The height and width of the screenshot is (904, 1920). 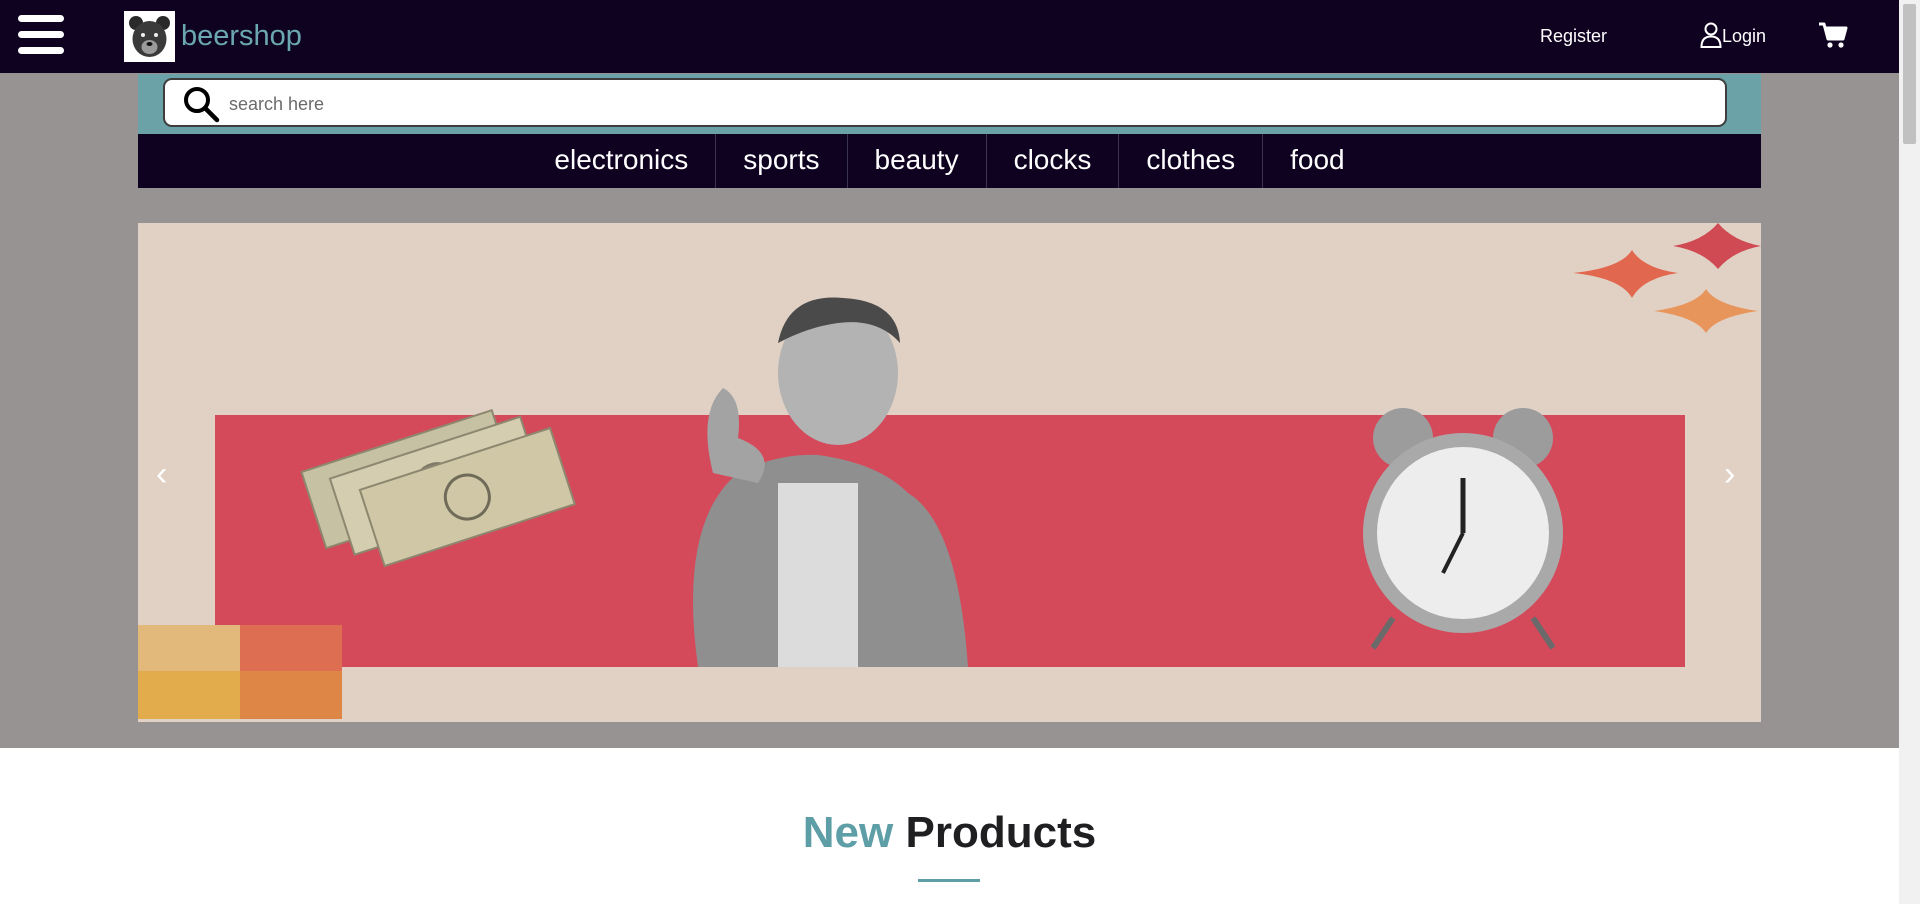 I want to click on user-icon, so click(x=1711, y=35).